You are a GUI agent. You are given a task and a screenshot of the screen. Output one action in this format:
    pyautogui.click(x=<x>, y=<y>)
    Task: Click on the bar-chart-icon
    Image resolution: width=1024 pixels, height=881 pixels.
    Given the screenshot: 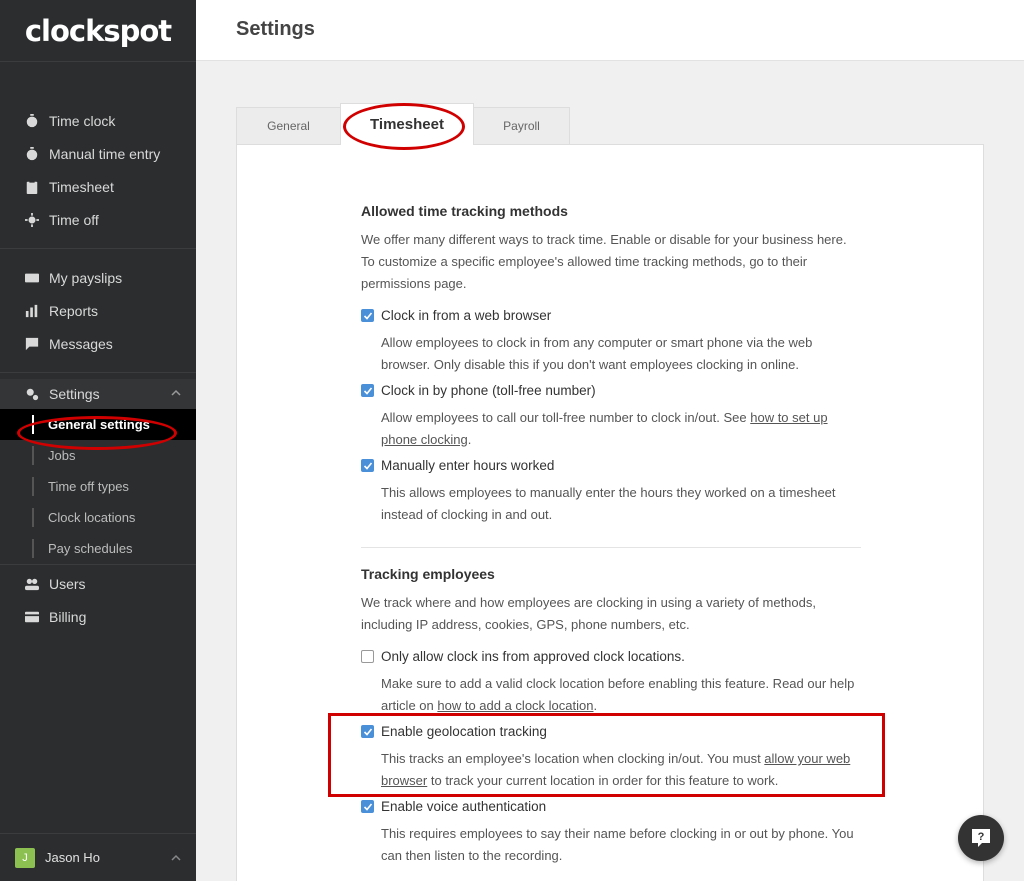 What is the action you would take?
    pyautogui.click(x=32, y=311)
    